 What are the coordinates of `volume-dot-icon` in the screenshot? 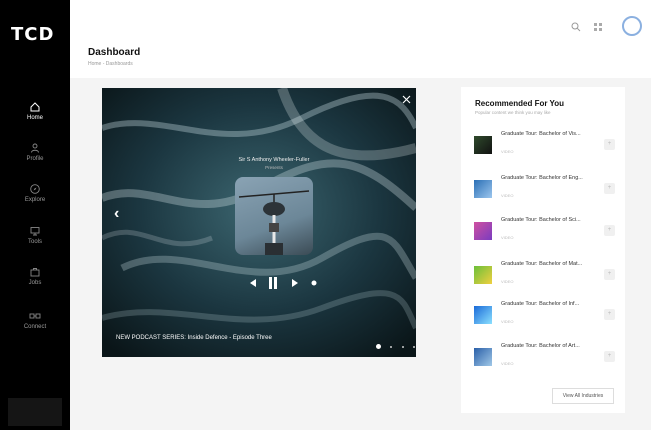 It's located at (314, 283).